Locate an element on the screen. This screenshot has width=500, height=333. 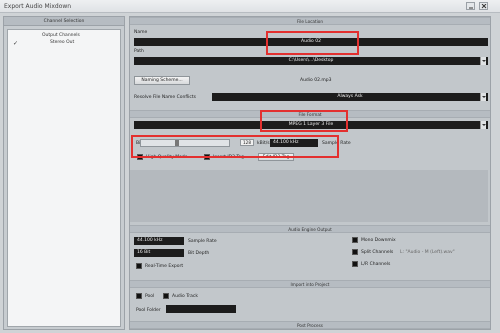
close-button is located at coordinates (483, 6).